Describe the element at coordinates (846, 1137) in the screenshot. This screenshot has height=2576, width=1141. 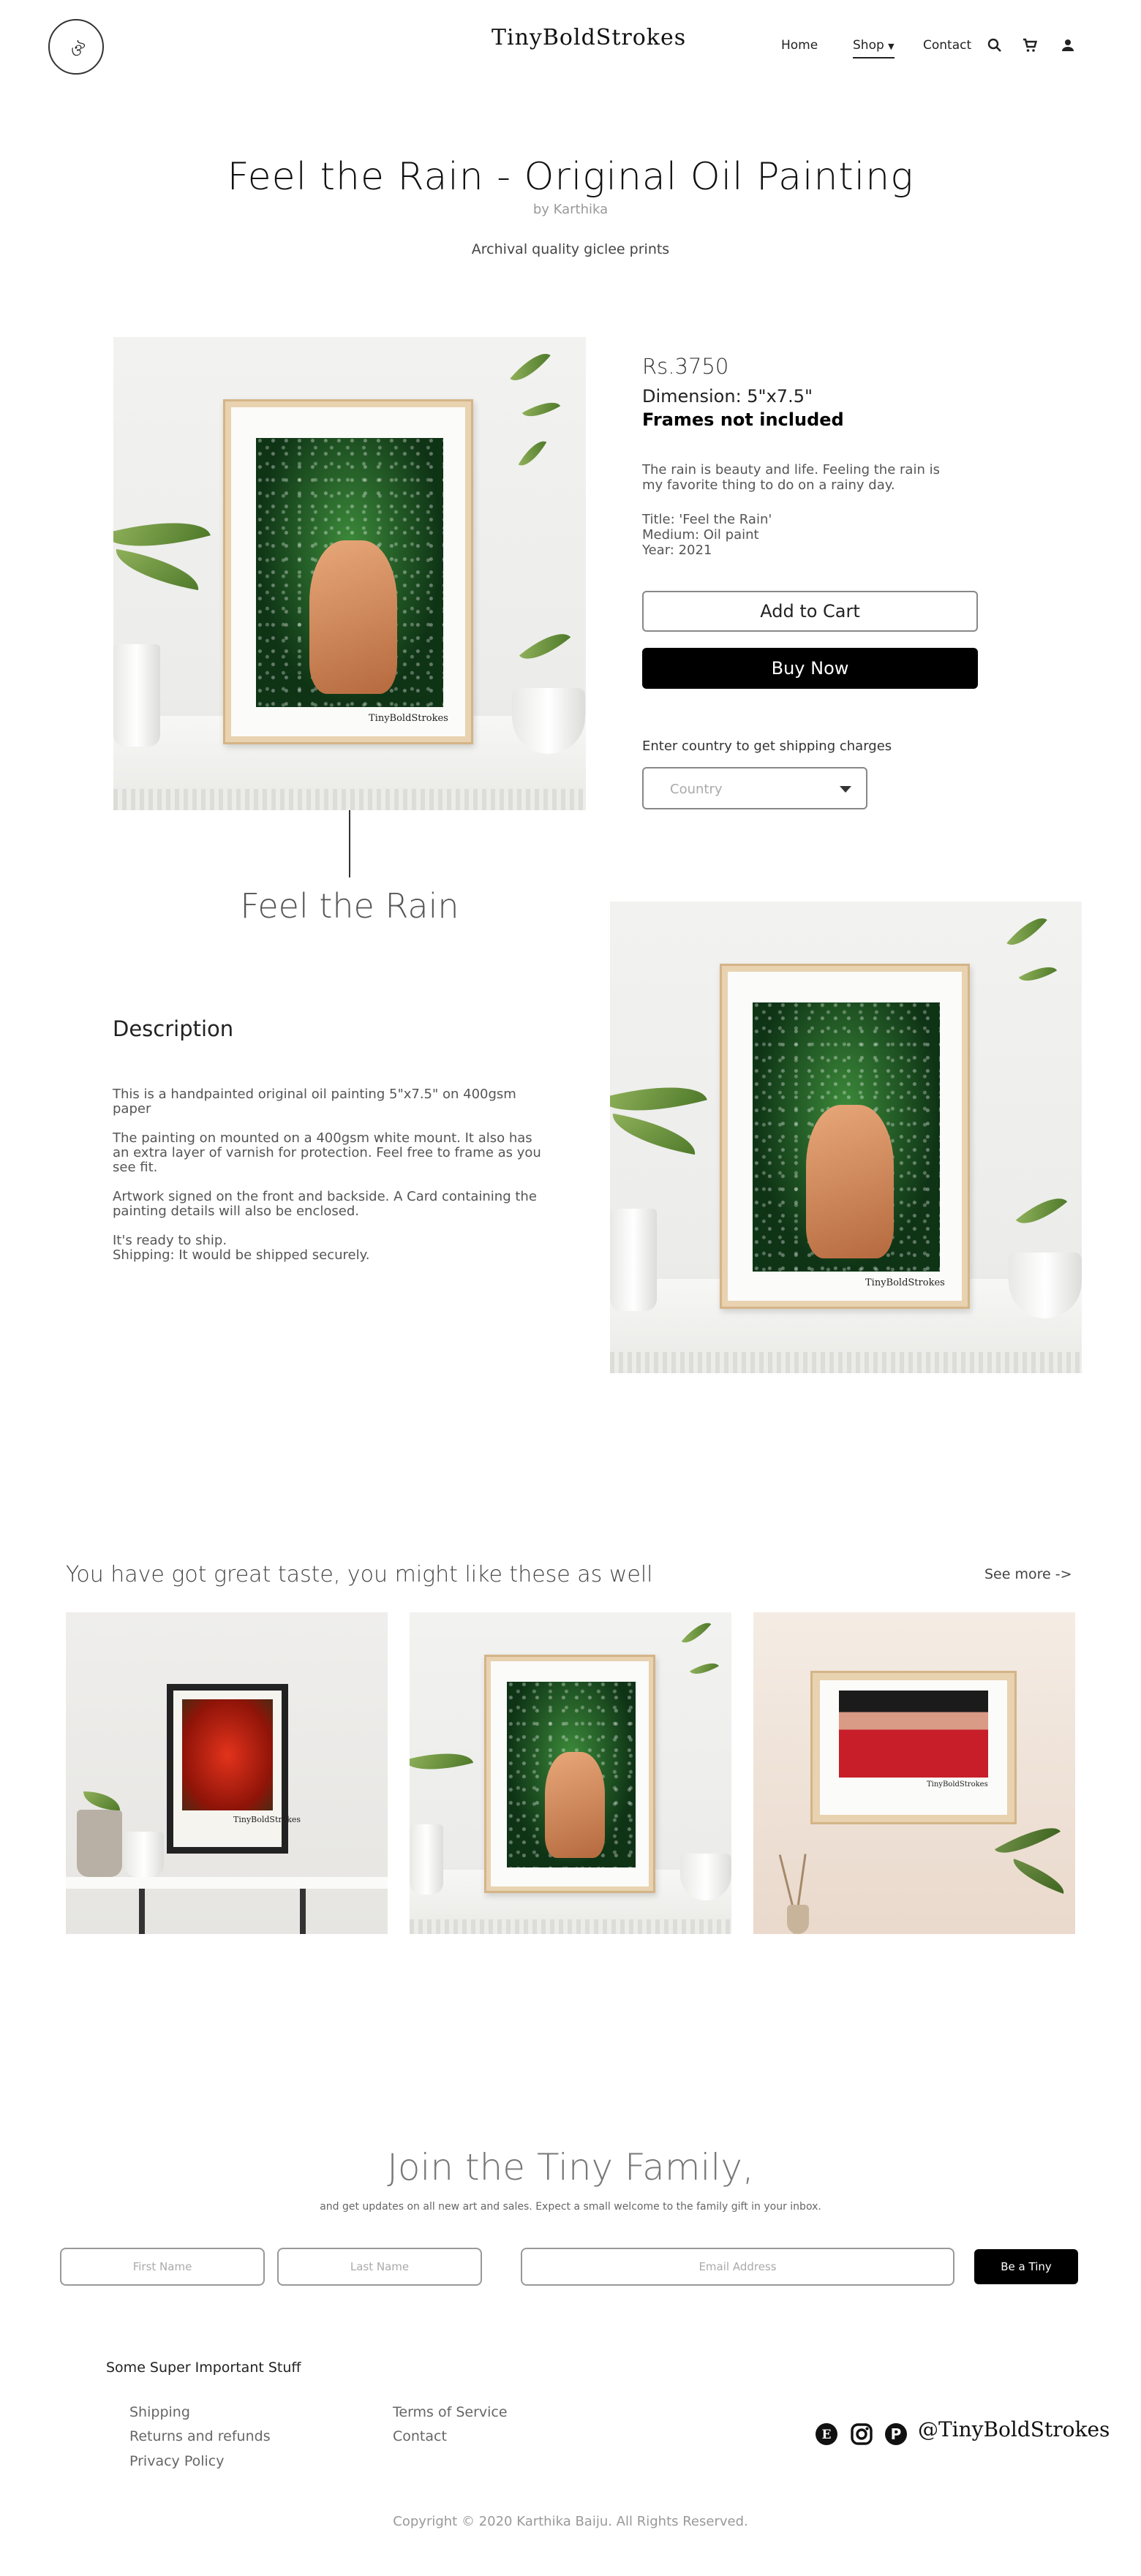
I see `product-detail-image: TinyBoldStrokes` at that location.